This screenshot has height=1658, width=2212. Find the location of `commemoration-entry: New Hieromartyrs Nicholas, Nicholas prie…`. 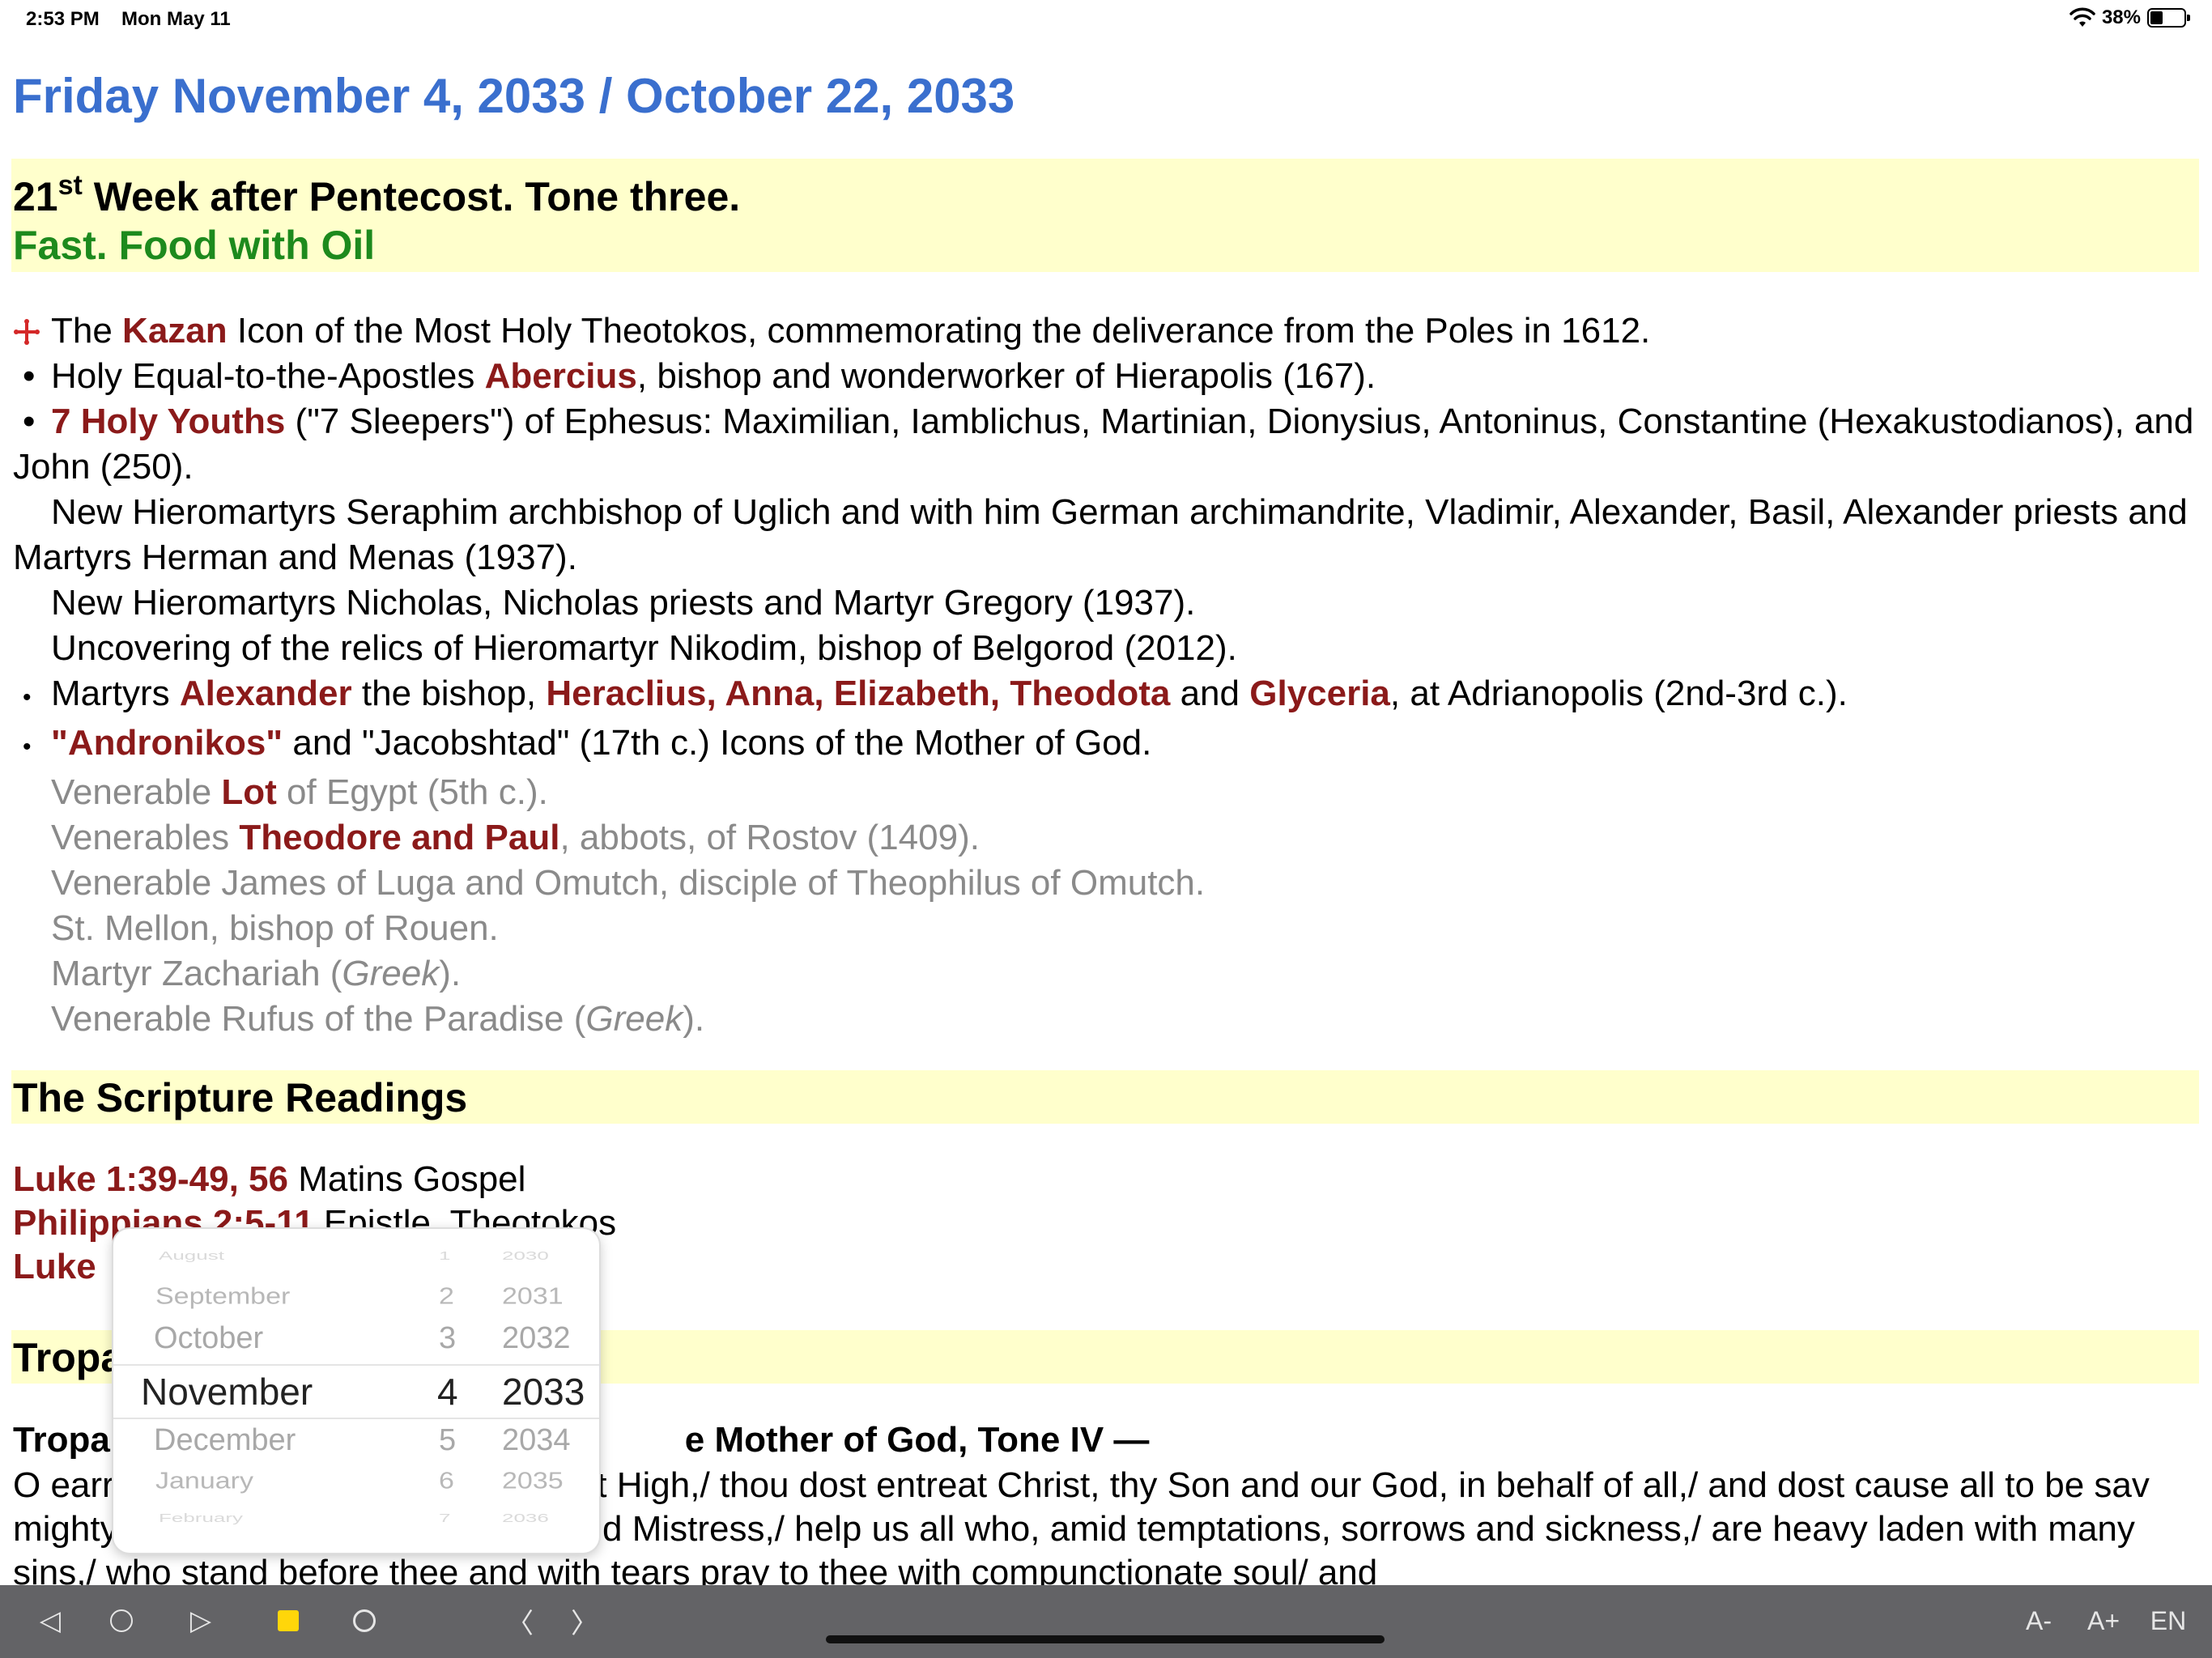

commemoration-entry: New Hieromartyrs Nicholas, Nicholas prie… is located at coordinates (1106, 603).